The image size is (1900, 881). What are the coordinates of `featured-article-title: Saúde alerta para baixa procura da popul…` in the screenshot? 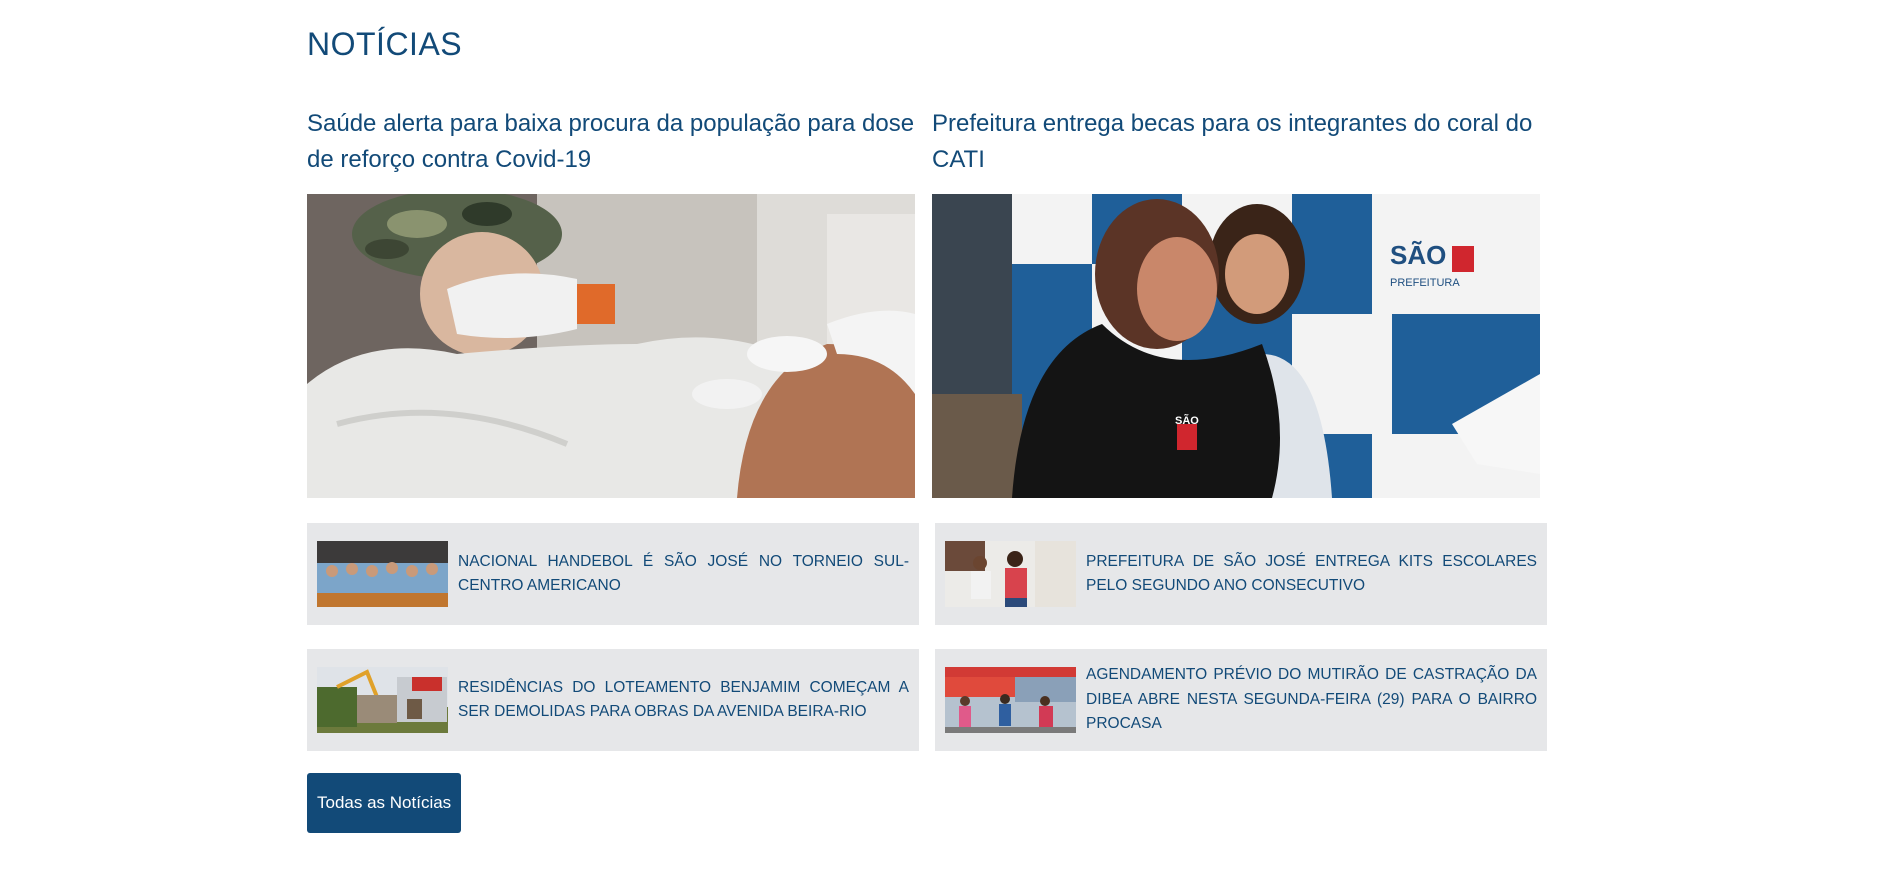 It's located at (611, 148).